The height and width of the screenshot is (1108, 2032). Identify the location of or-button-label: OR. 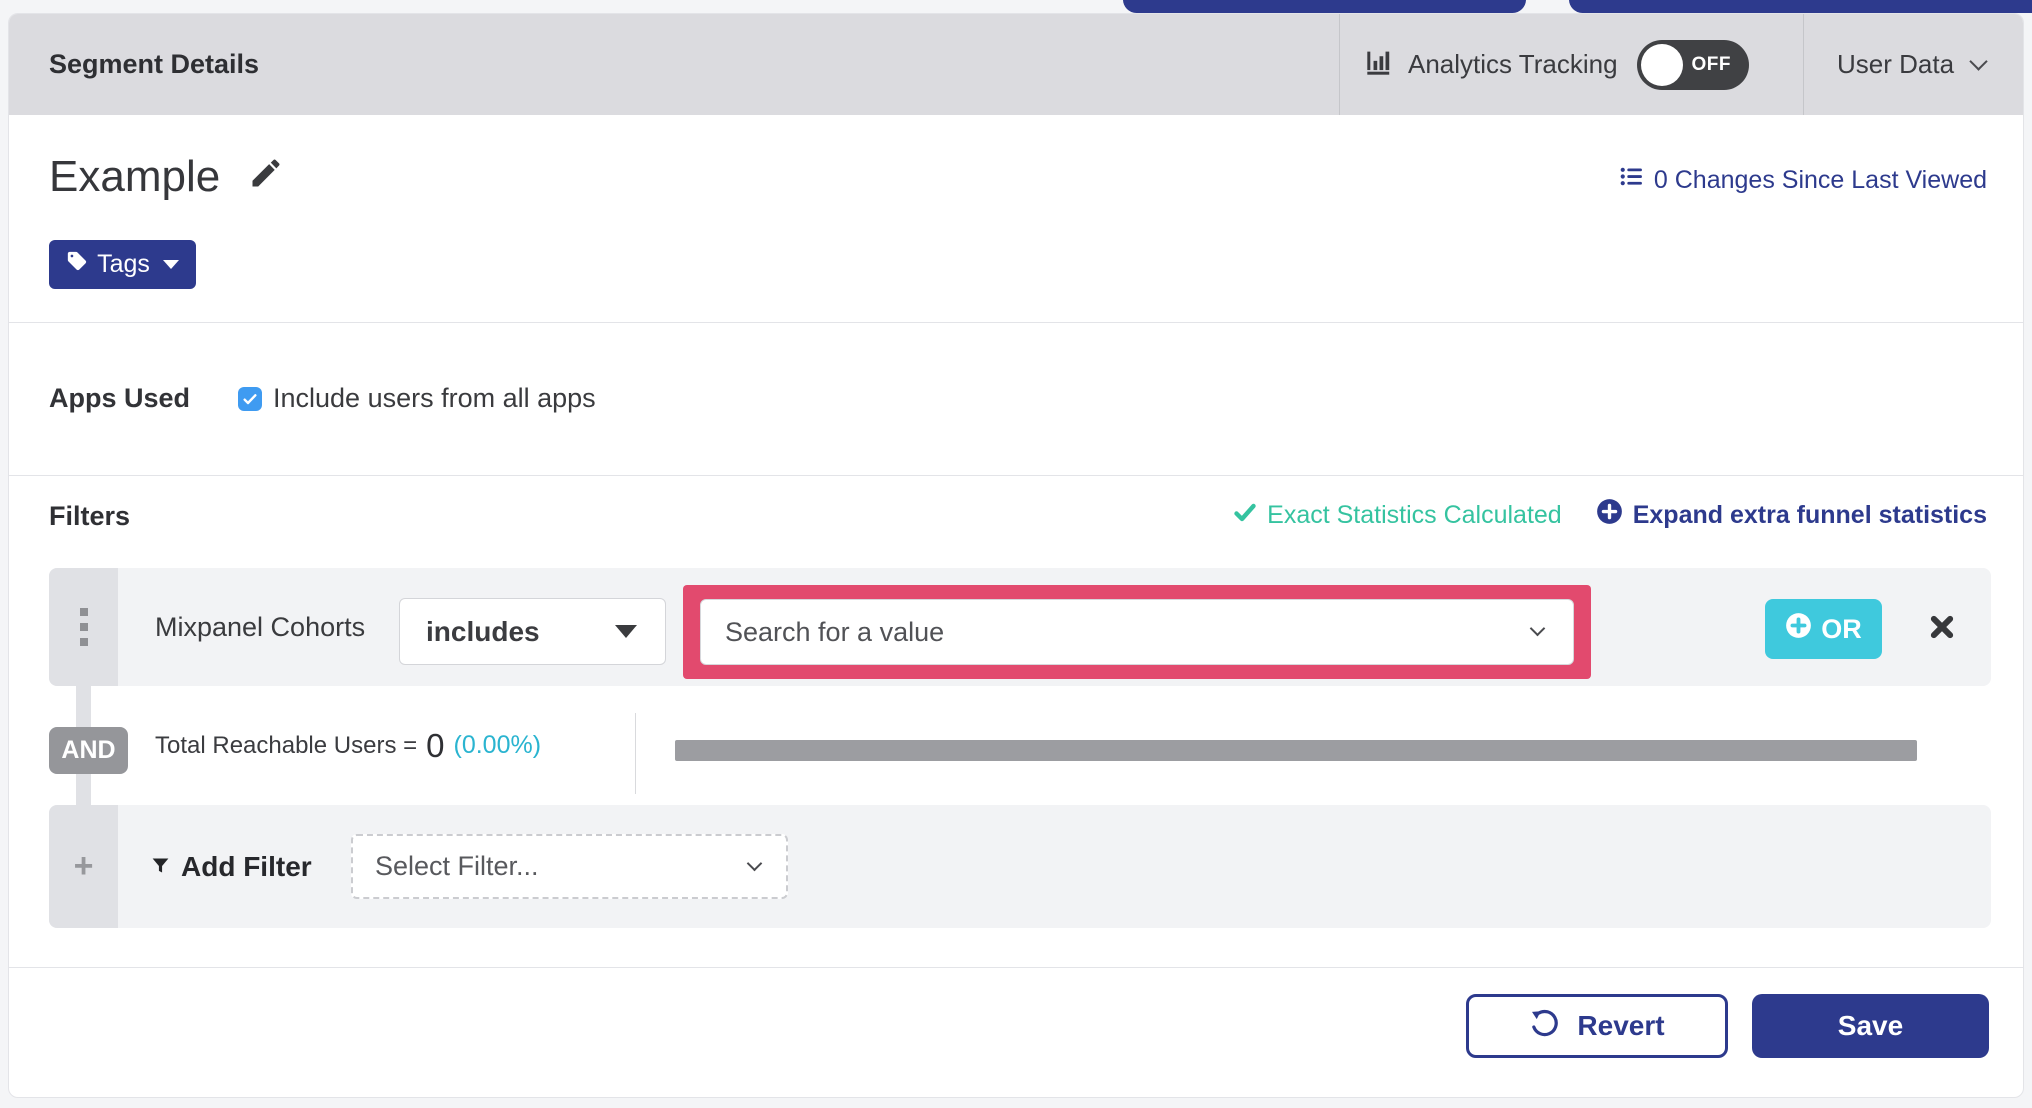
(1841, 628).